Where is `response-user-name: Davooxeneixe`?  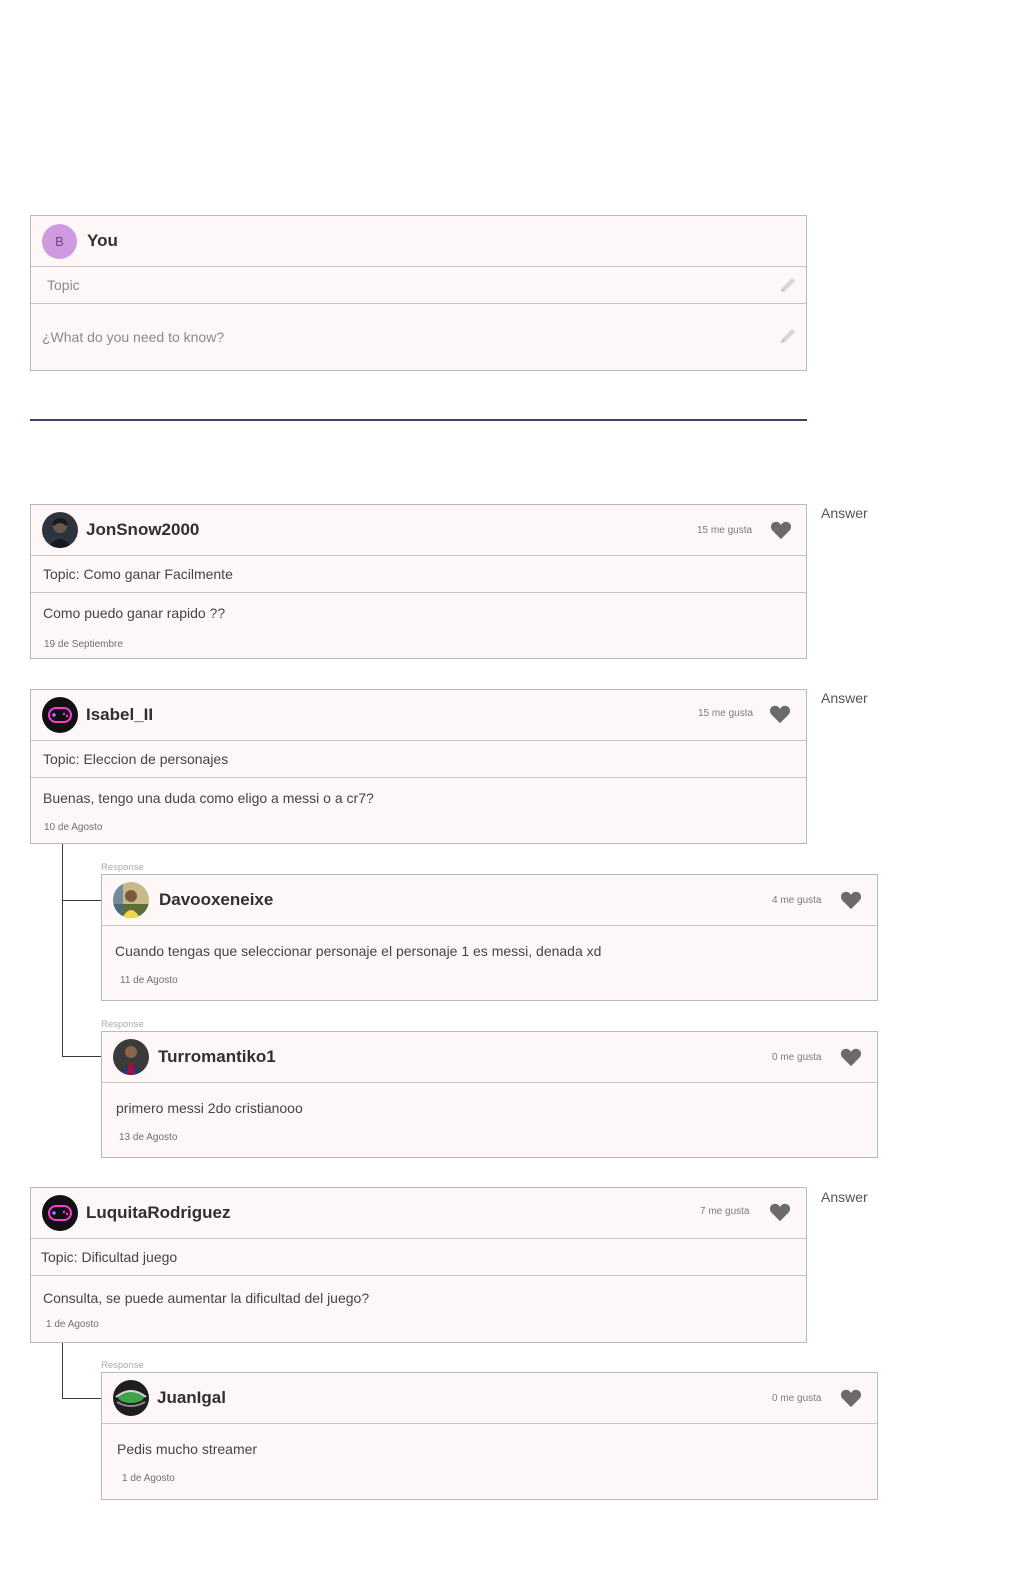 response-user-name: Davooxeneixe is located at coordinates (216, 900).